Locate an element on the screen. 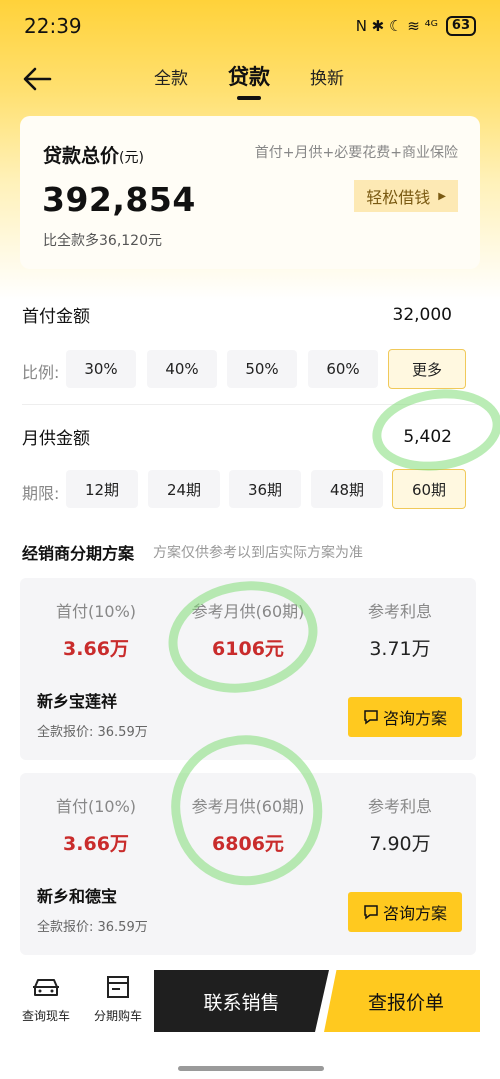 Image resolution: width=500 pixels, height=1079 pixels. installment-button: 分期购车 is located at coordinates (118, 999).